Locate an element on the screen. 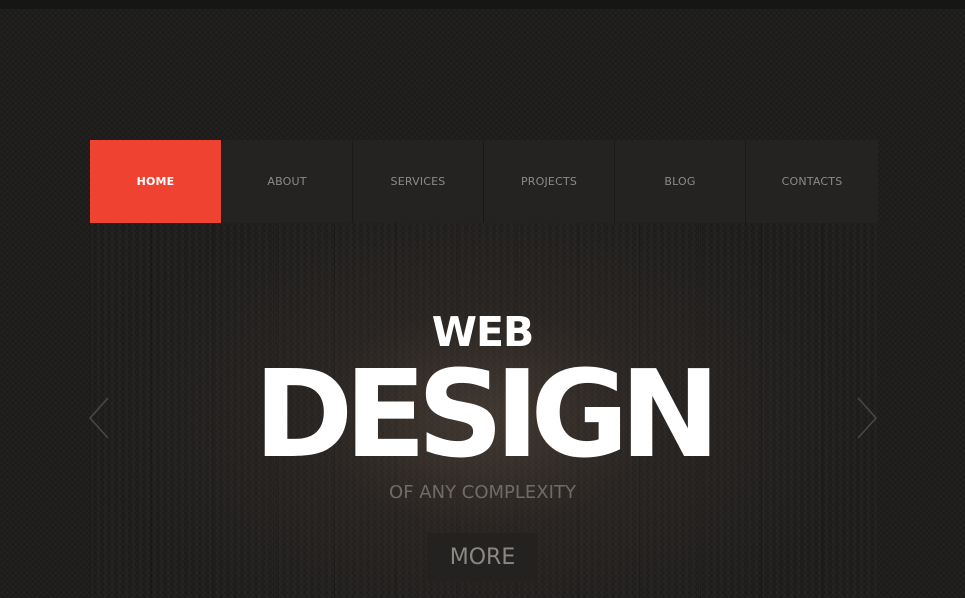 The width and height of the screenshot is (965, 598). nav-item-about: ABOUT is located at coordinates (287, 181).